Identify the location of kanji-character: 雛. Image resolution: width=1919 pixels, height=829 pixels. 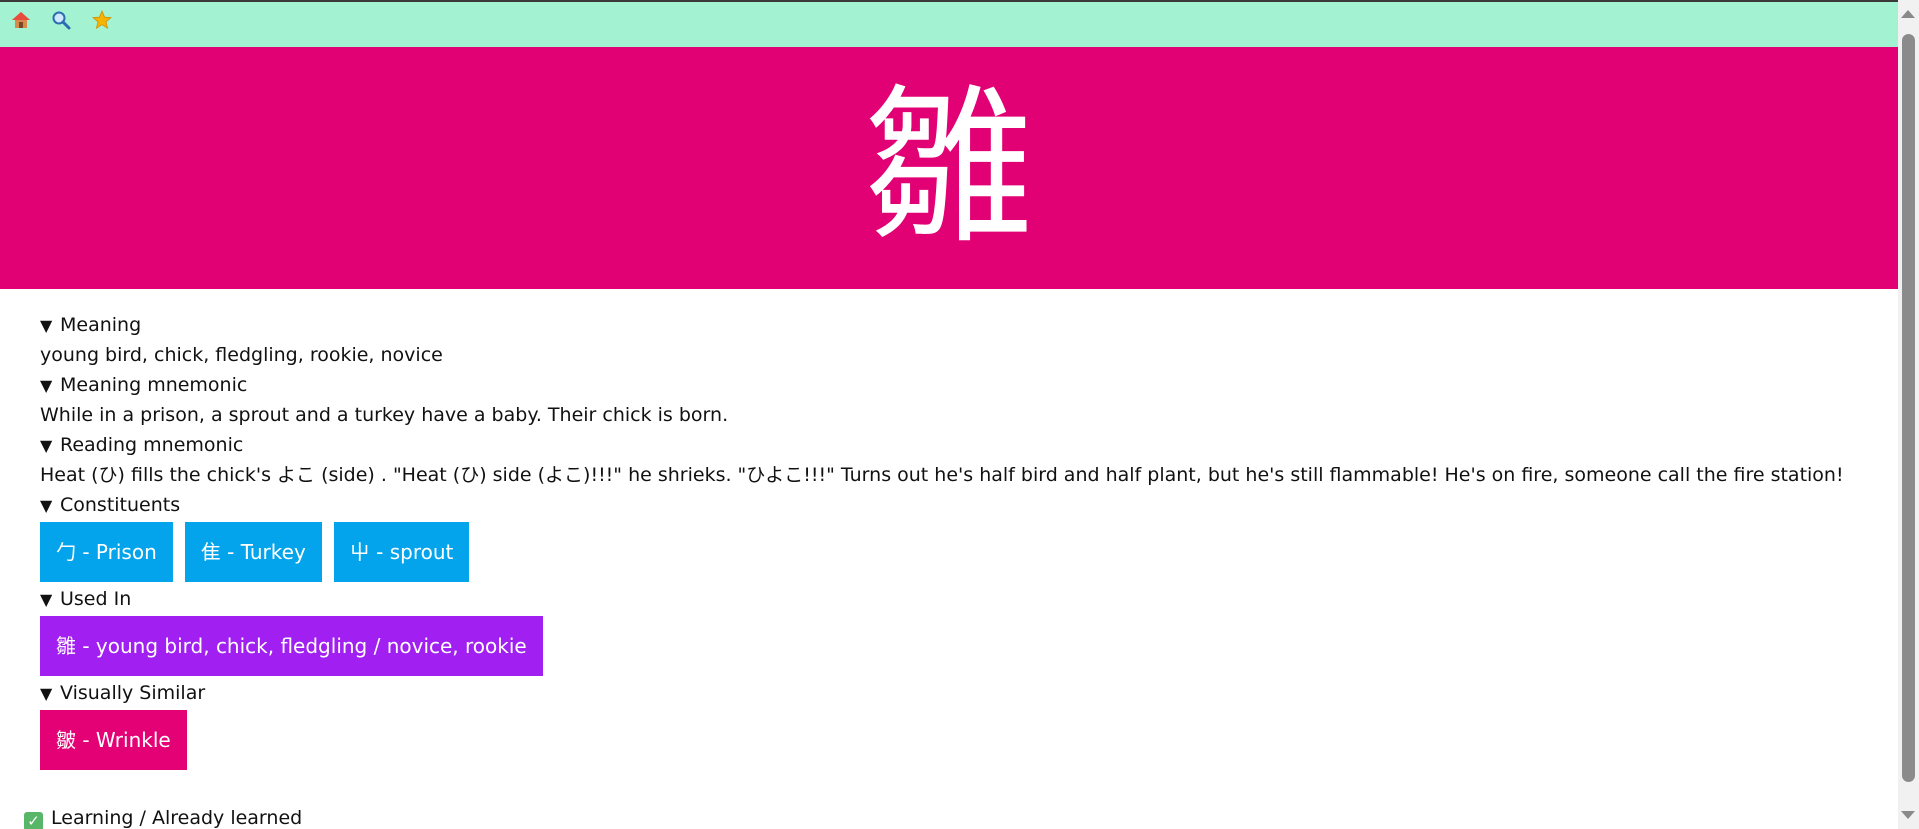
(948, 169).